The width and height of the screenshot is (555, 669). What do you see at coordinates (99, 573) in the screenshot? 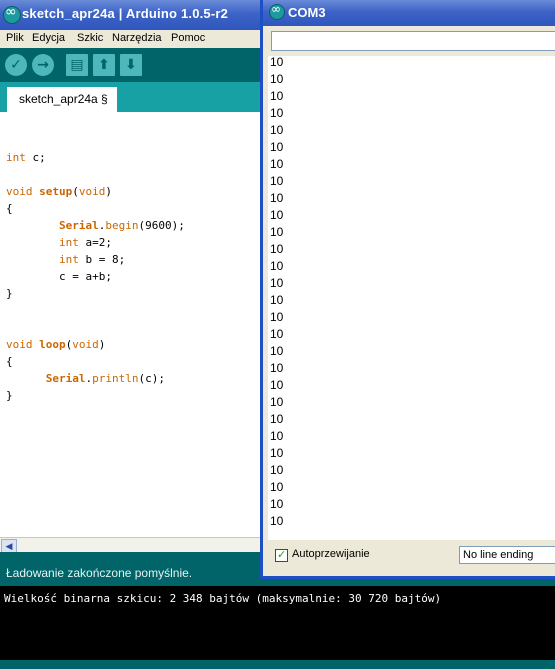
I see `status-message: Ładowanie zakończone pomyślnie.` at bounding box center [99, 573].